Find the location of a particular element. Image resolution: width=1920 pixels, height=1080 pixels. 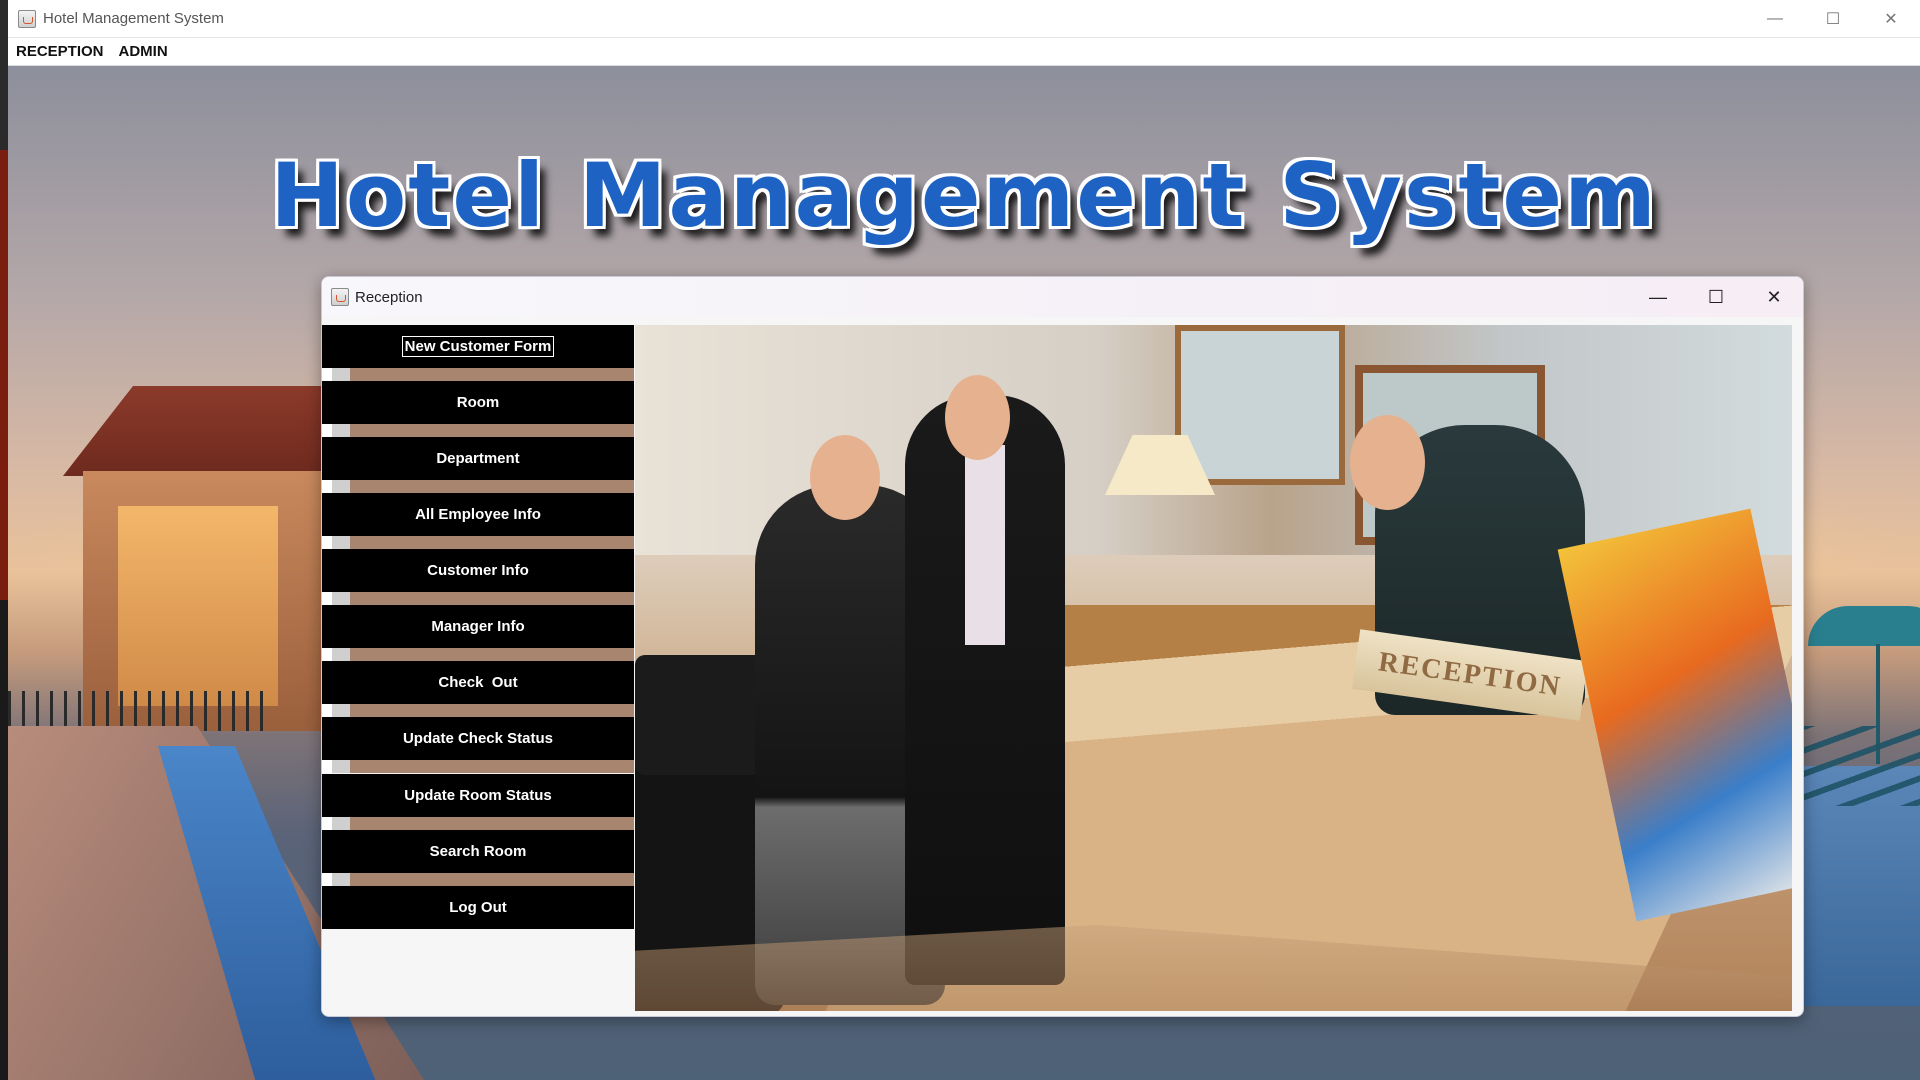

reception-maximize-button: ☐ is located at coordinates (1716, 297).